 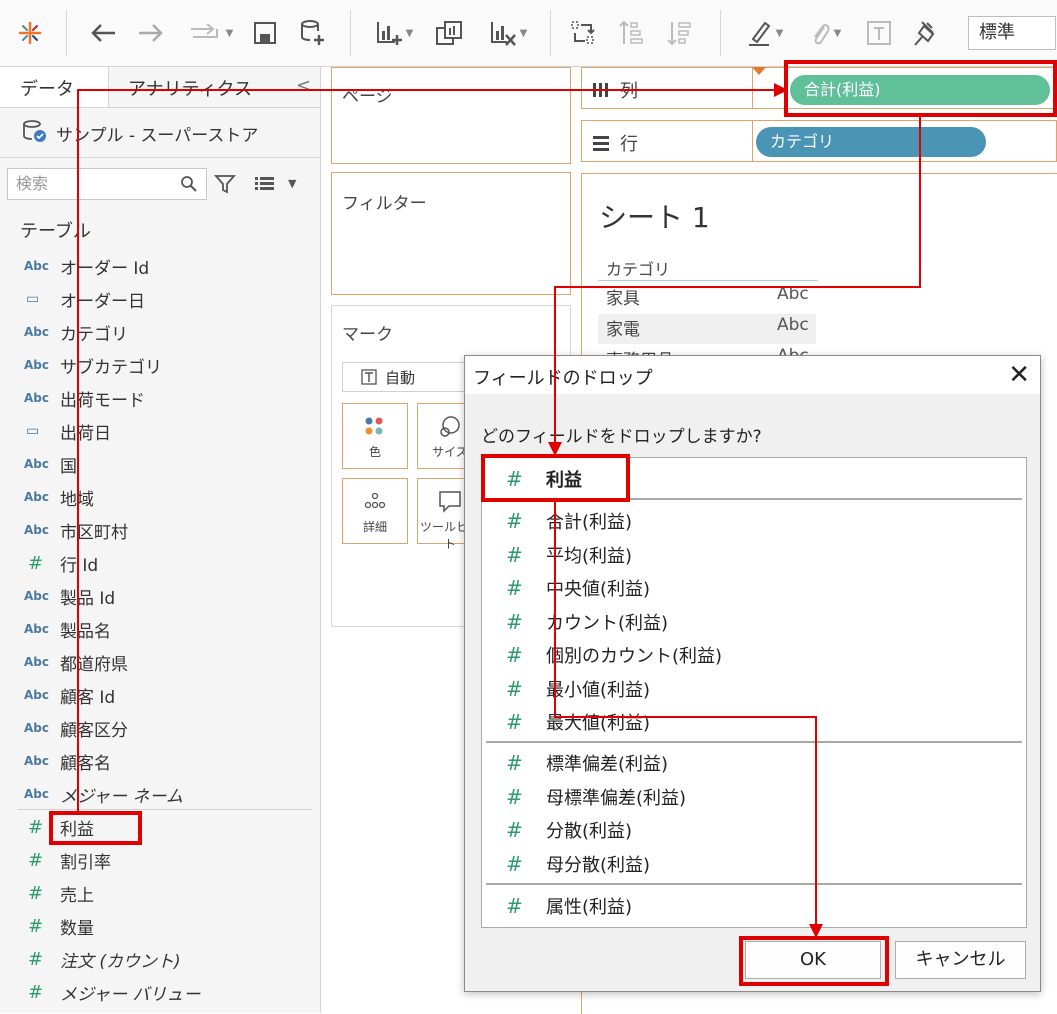 I want to click on pages-shelf: ページ, so click(x=451, y=115).